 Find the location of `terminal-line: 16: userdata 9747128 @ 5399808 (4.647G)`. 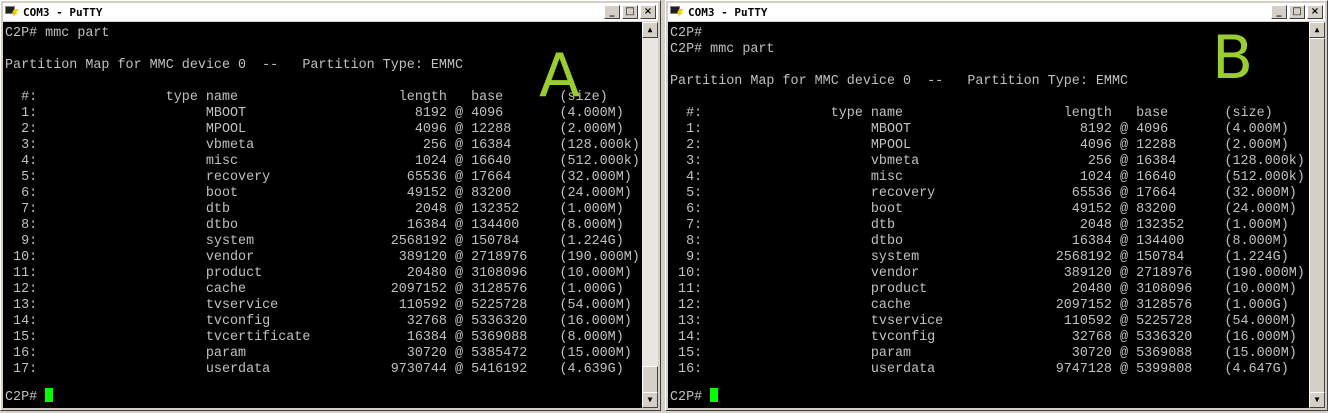

terminal-line: 16: userdata 9747128 @ 5399808 (4.647G) is located at coordinates (979, 369).